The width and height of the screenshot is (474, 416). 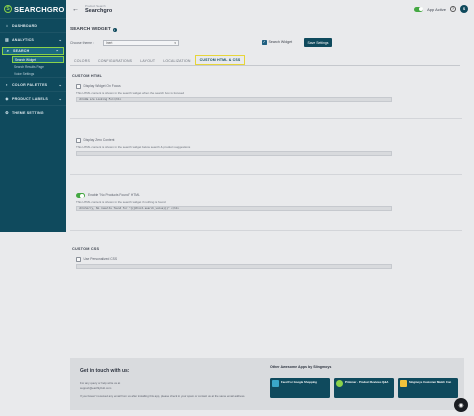 I want to click on chevron-down-icon: ▾, so click(x=175, y=43).